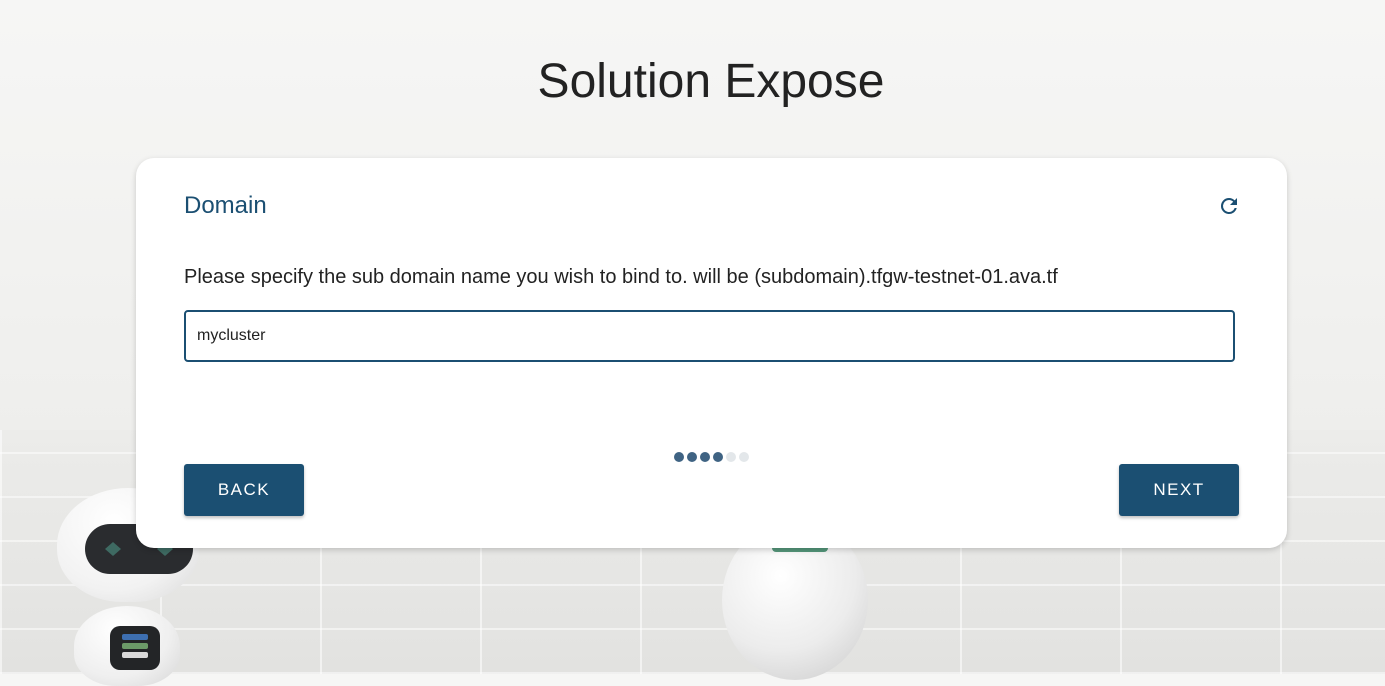 This screenshot has height=686, width=1385. I want to click on next-button: NEXT, so click(1179, 490).